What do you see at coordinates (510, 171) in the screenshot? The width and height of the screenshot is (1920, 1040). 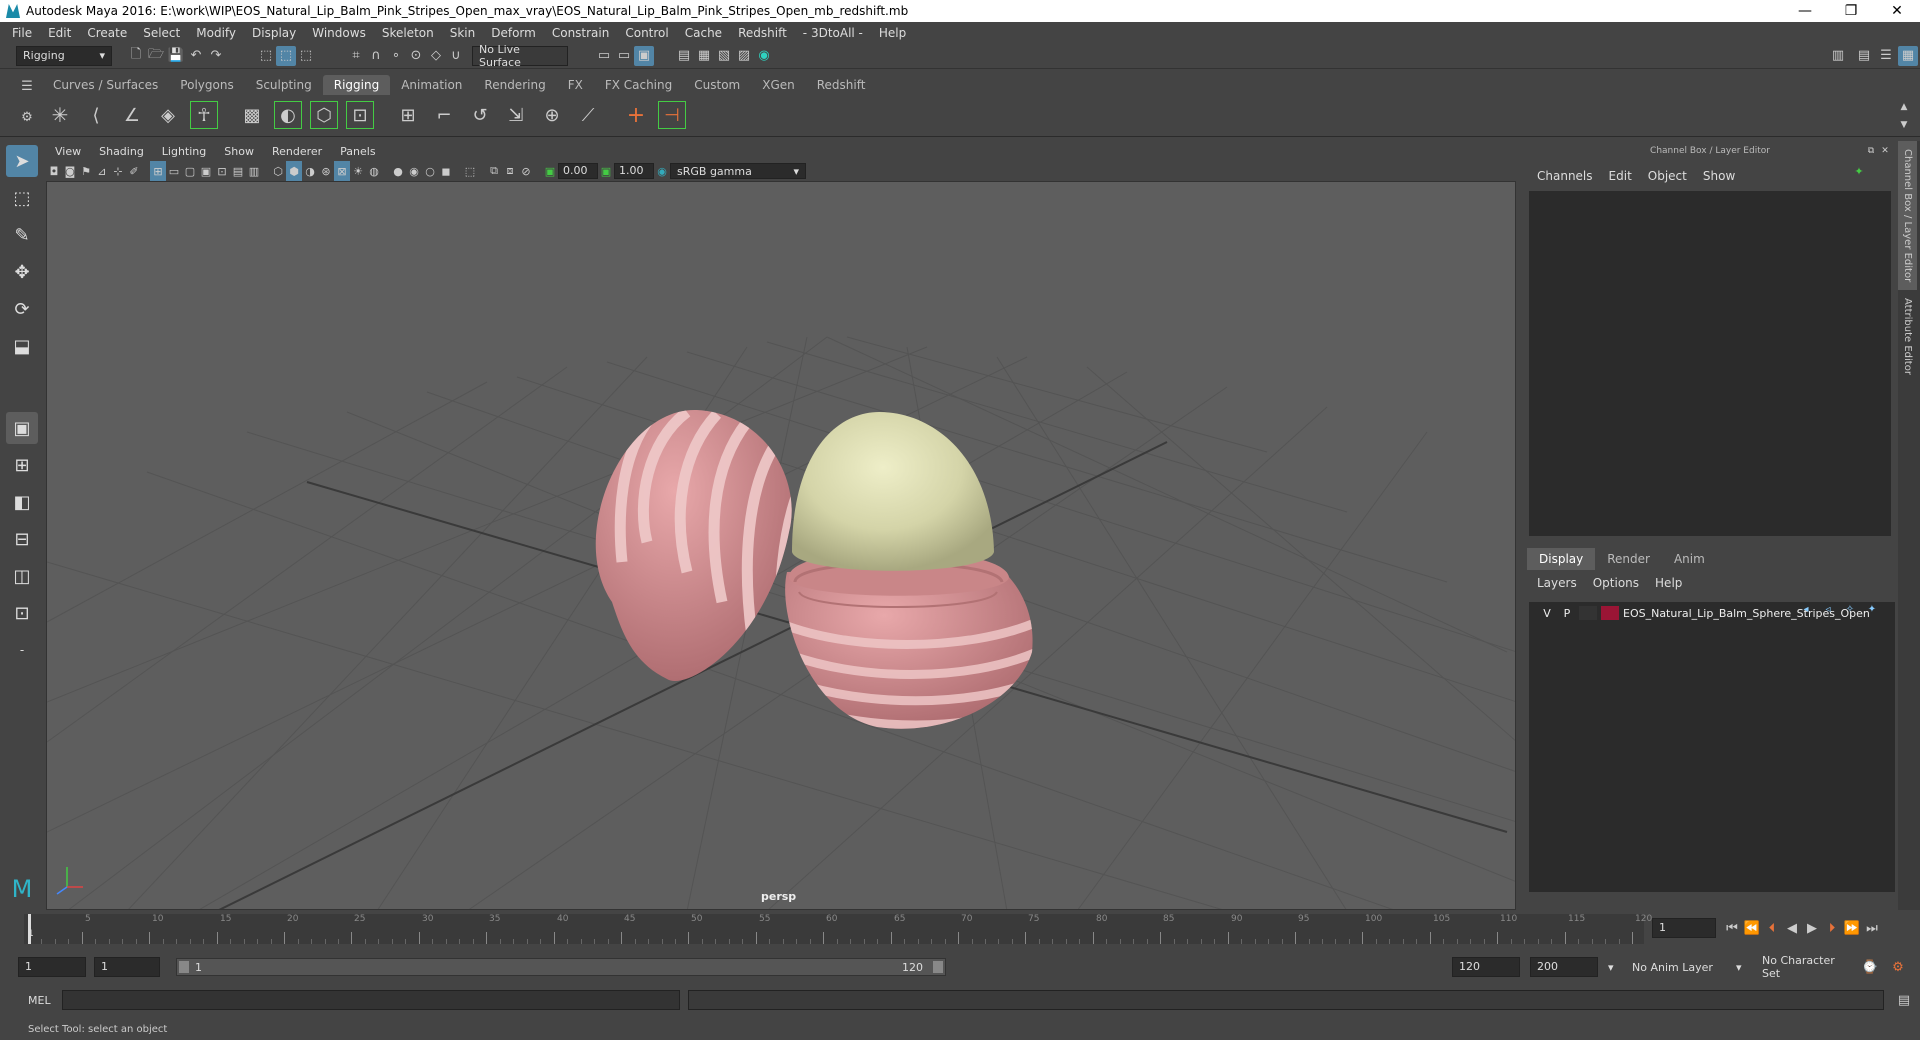 I see `xray-active-icon: ⧈` at bounding box center [510, 171].